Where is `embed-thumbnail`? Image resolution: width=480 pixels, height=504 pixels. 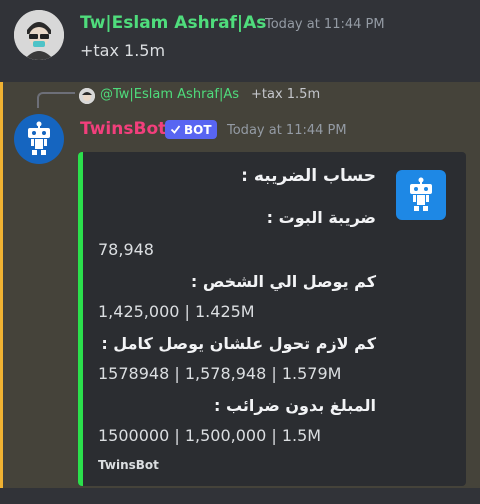
embed-thumbnail is located at coordinates (421, 195).